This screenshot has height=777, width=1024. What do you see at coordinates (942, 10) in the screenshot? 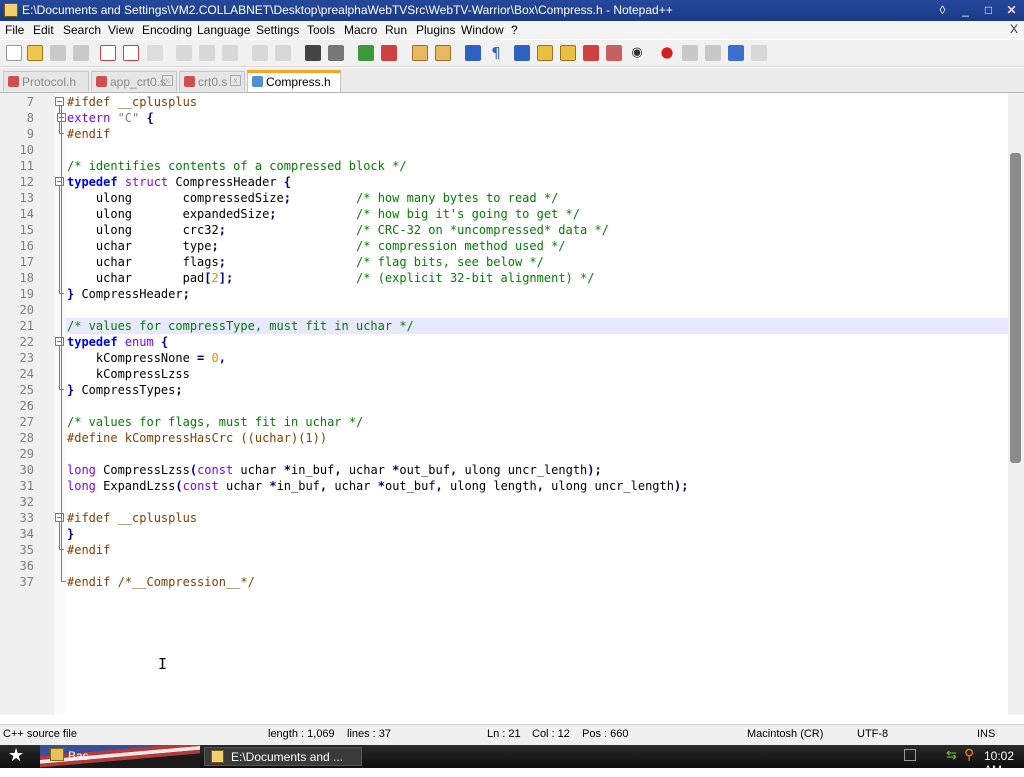
I see `restore-icon: ◊` at bounding box center [942, 10].